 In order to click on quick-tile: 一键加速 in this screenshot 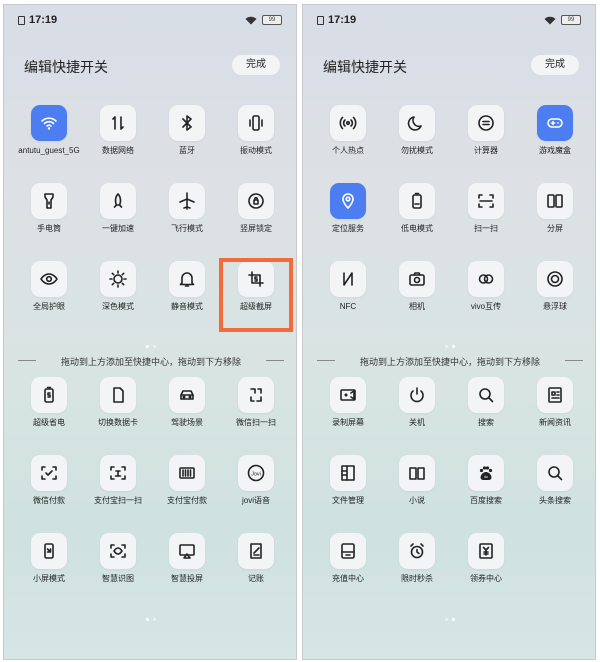, I will do `click(118, 208)`.